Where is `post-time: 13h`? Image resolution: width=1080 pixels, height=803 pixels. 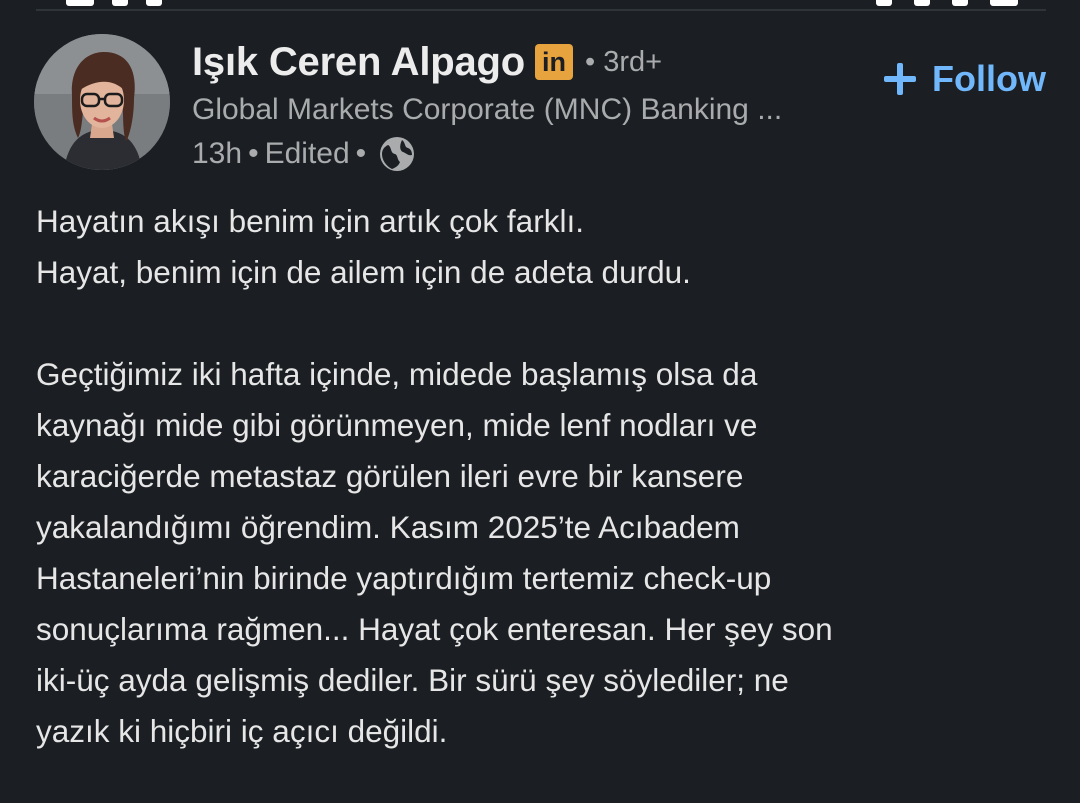
post-time: 13h is located at coordinates (217, 153).